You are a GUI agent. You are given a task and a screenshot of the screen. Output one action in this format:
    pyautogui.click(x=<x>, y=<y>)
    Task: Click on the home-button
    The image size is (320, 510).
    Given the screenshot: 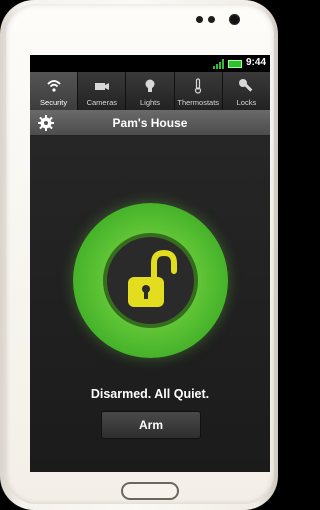 What is the action you would take?
    pyautogui.click(x=150, y=491)
    